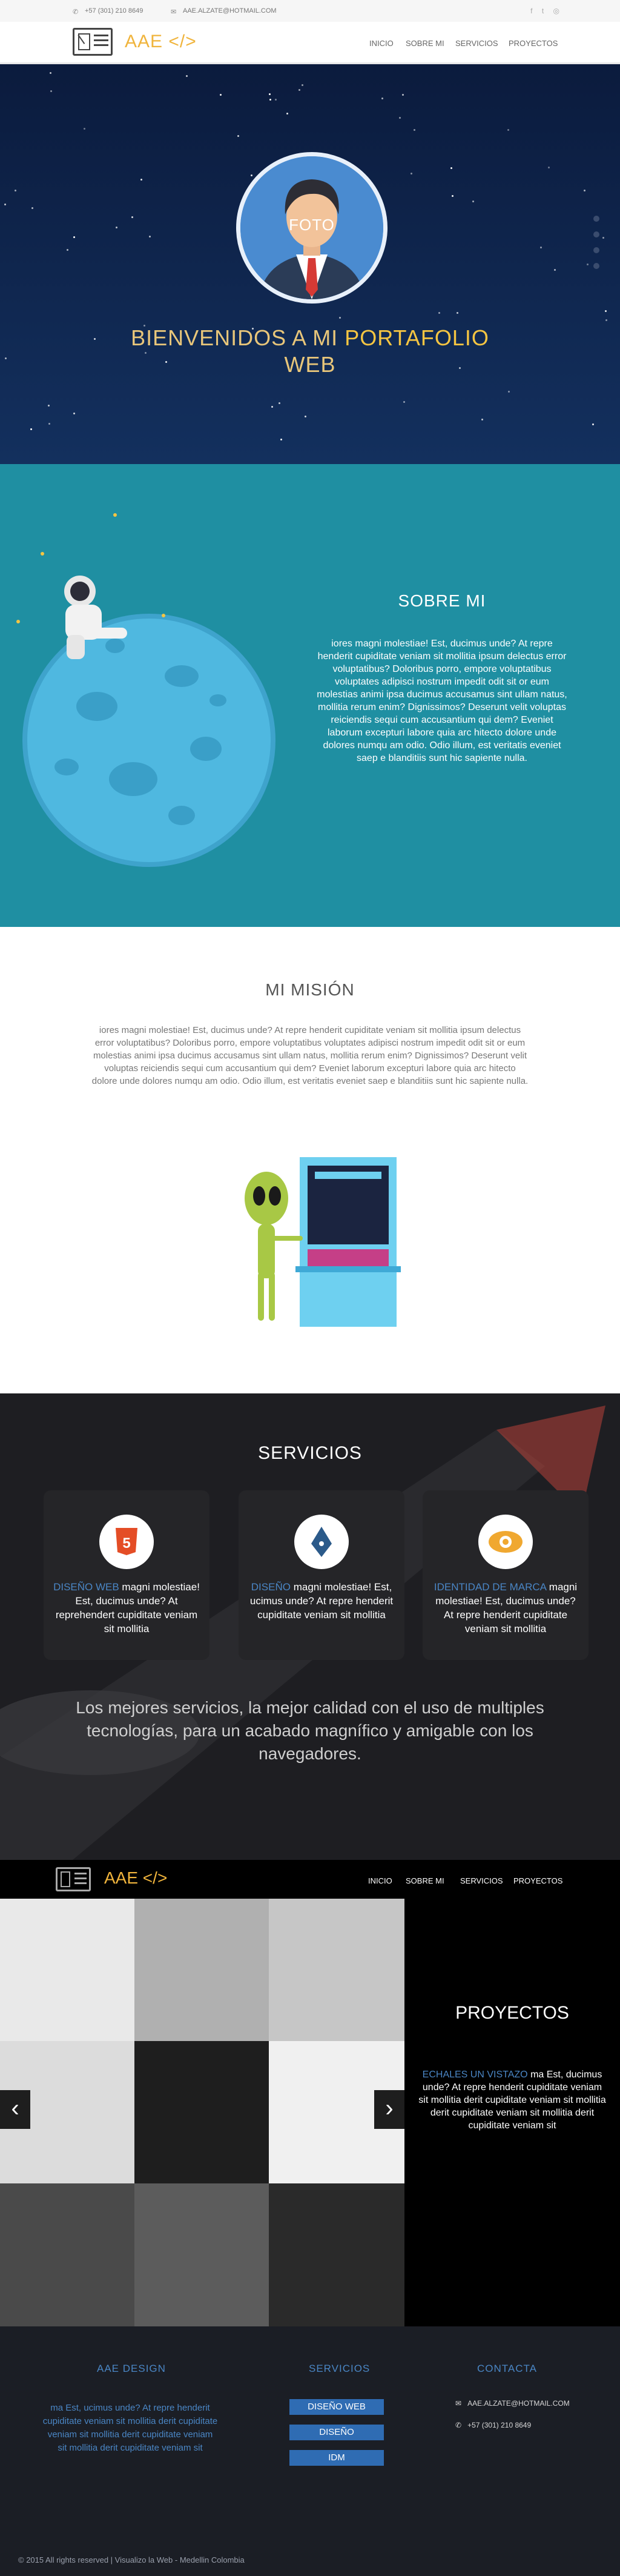 The image size is (620, 2576). I want to click on gallery-prev-button: ‹, so click(15, 2109).